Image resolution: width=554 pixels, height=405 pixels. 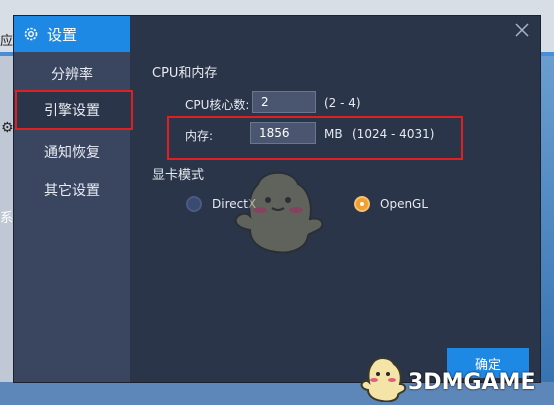 I want to click on sidebar-item-label: 通知恢复, so click(x=72, y=153).